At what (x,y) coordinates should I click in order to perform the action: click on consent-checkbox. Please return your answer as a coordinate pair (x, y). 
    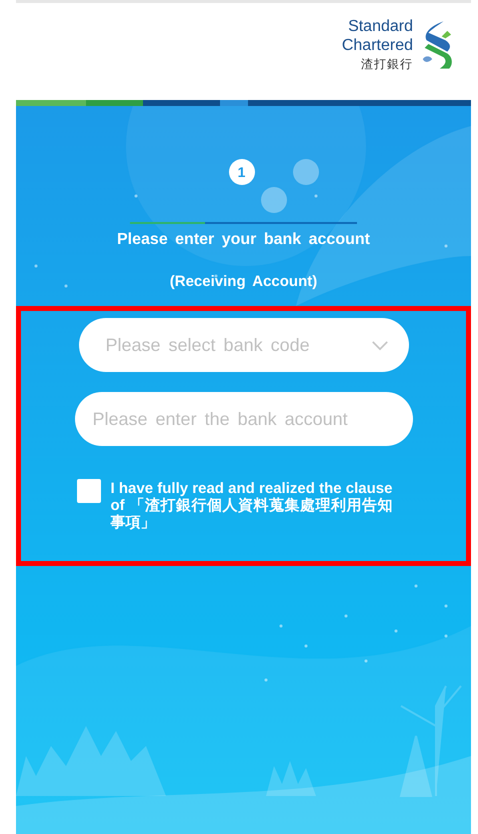
    Looking at the image, I should click on (88, 491).